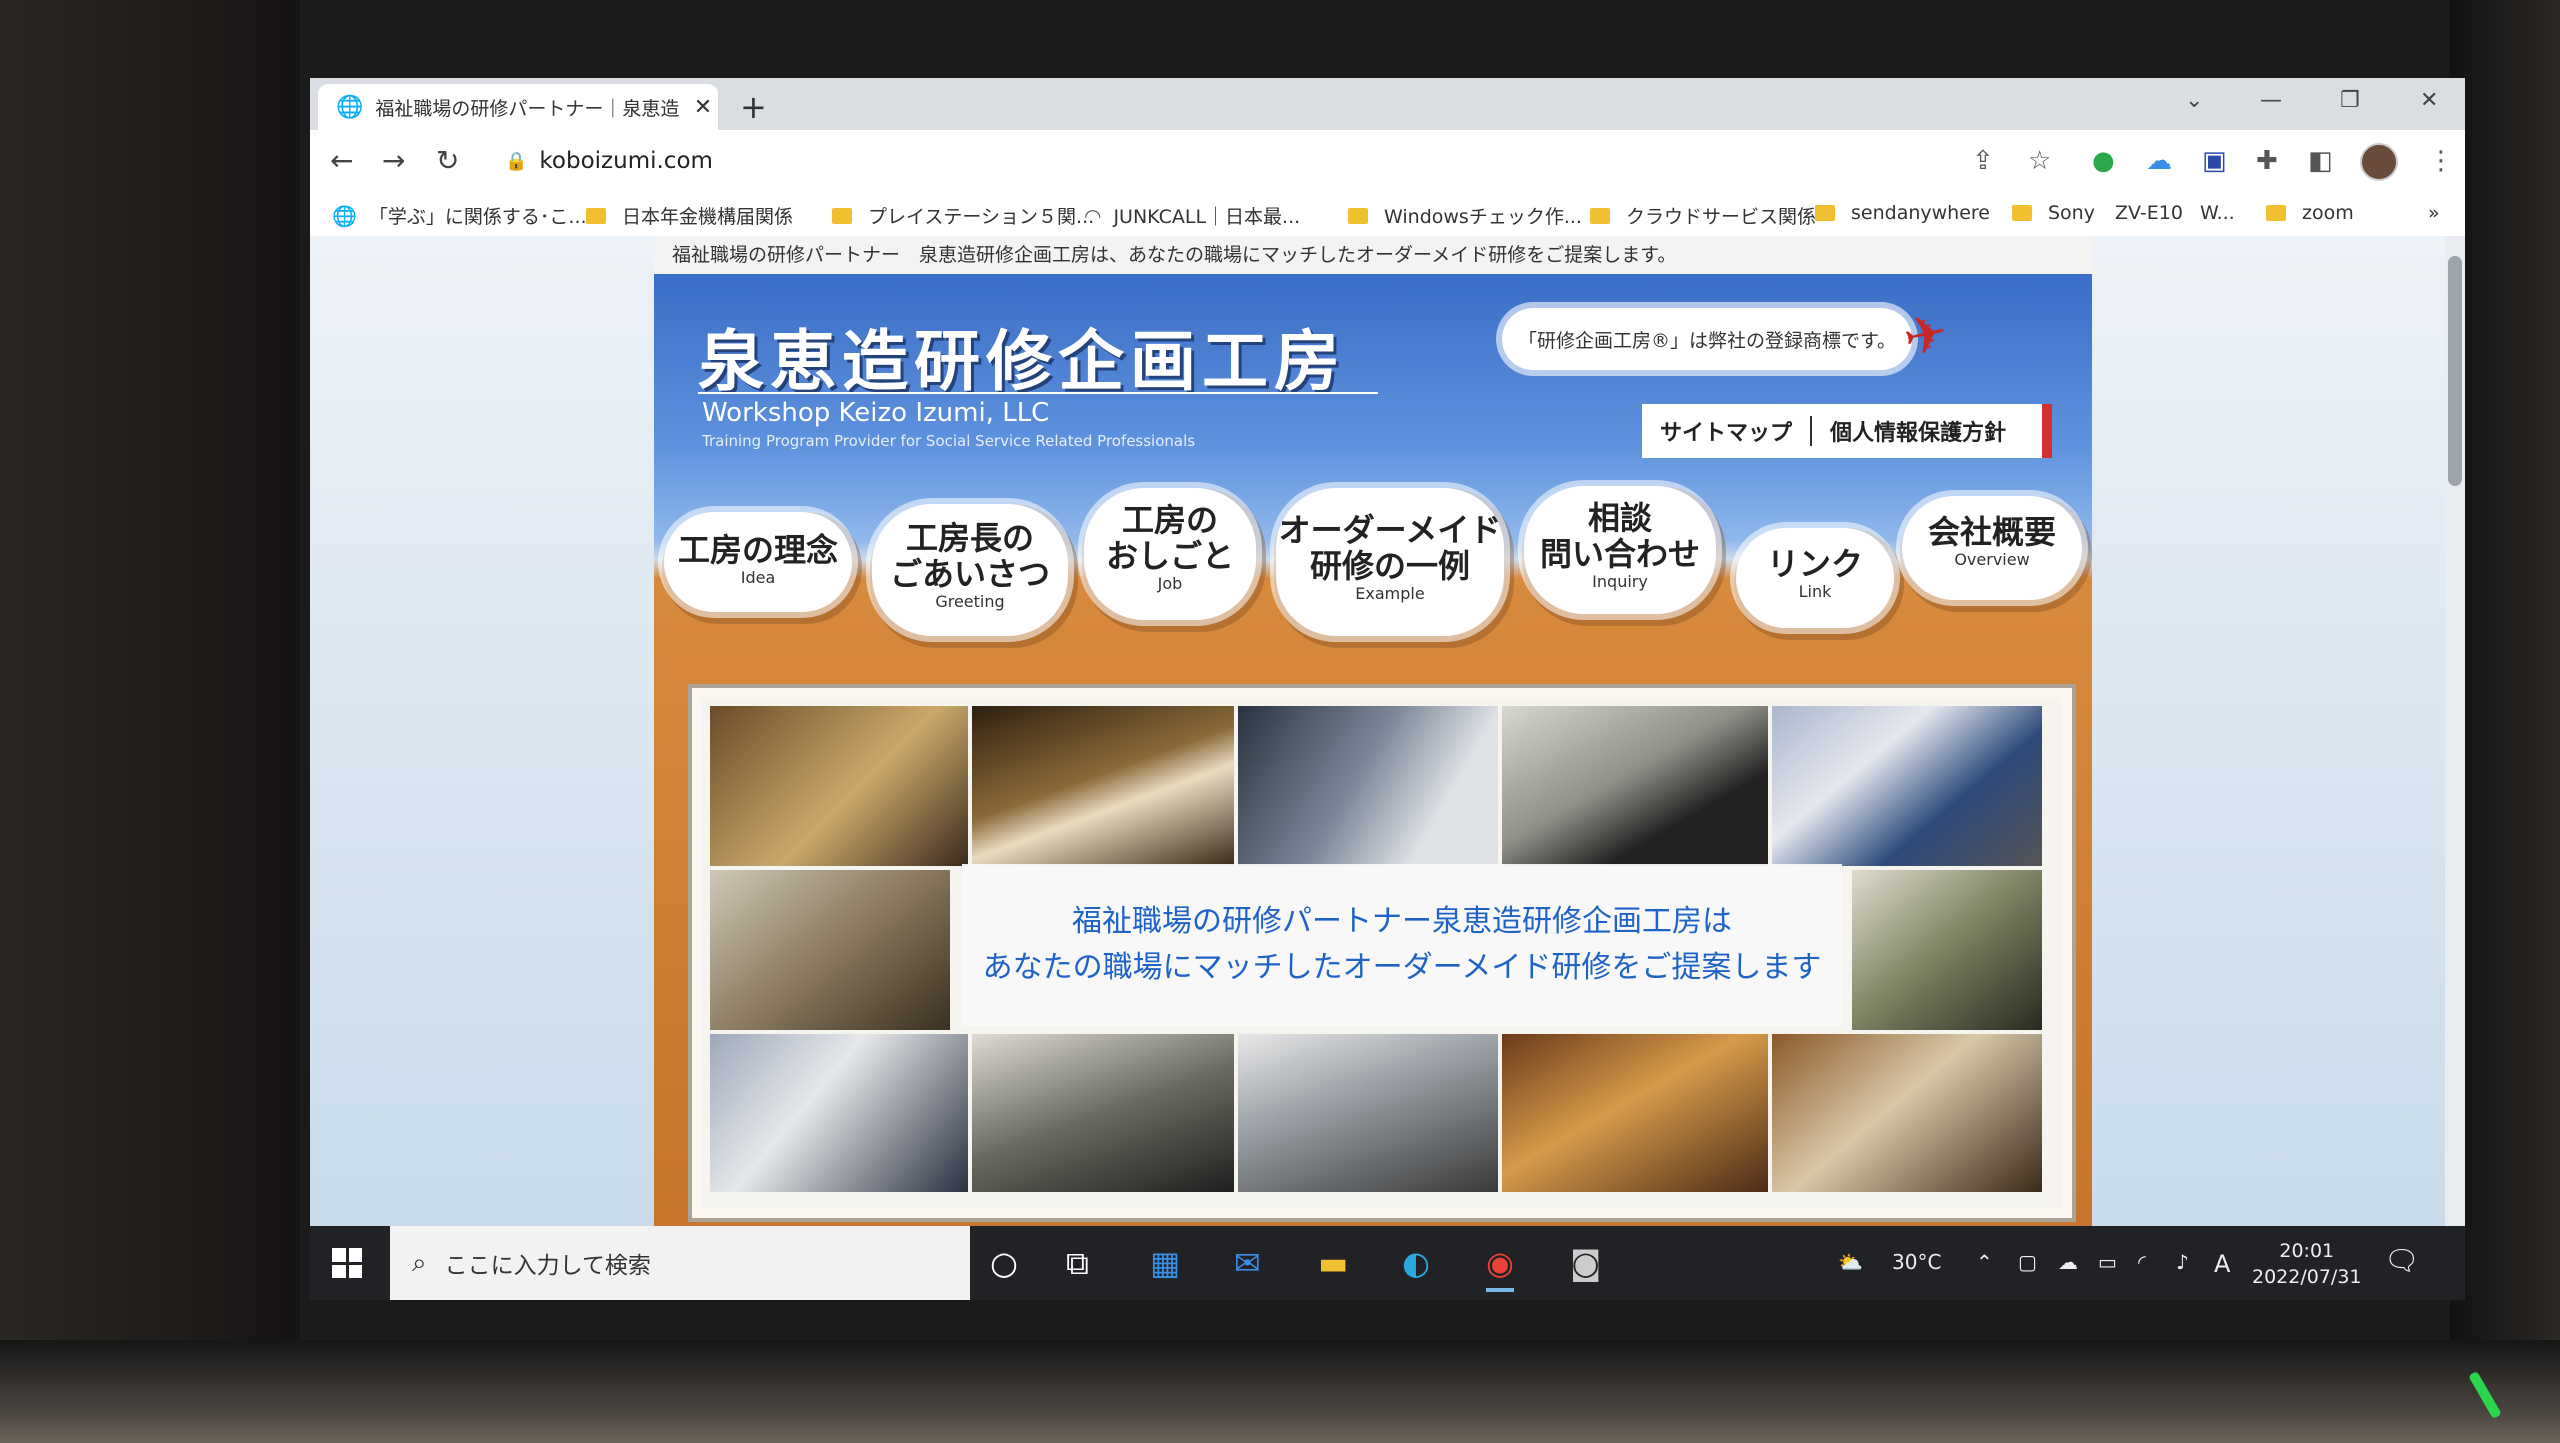  What do you see at coordinates (350, 107) in the screenshot?
I see `globe-icon: 🌐` at bounding box center [350, 107].